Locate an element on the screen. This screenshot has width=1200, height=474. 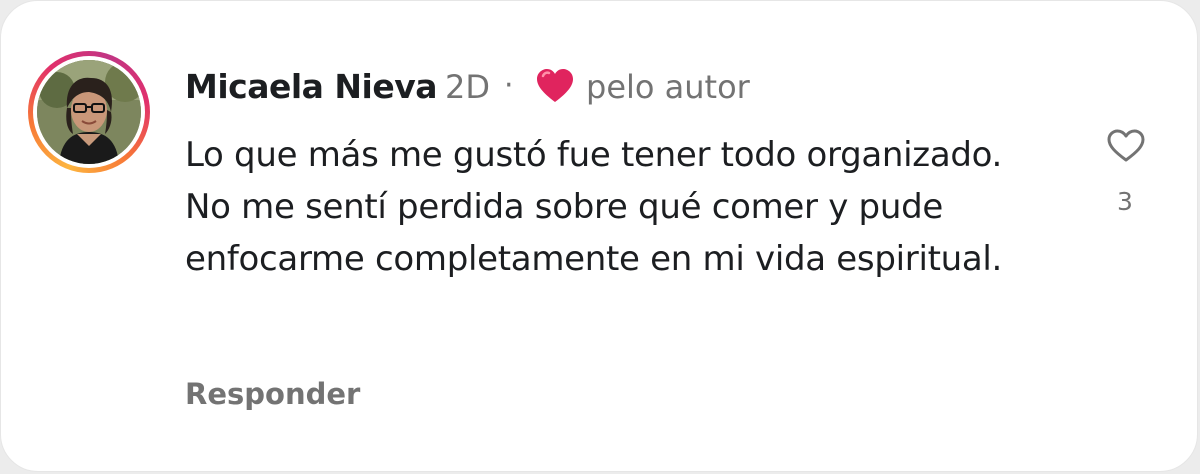
story-ring is located at coordinates (89, 112).